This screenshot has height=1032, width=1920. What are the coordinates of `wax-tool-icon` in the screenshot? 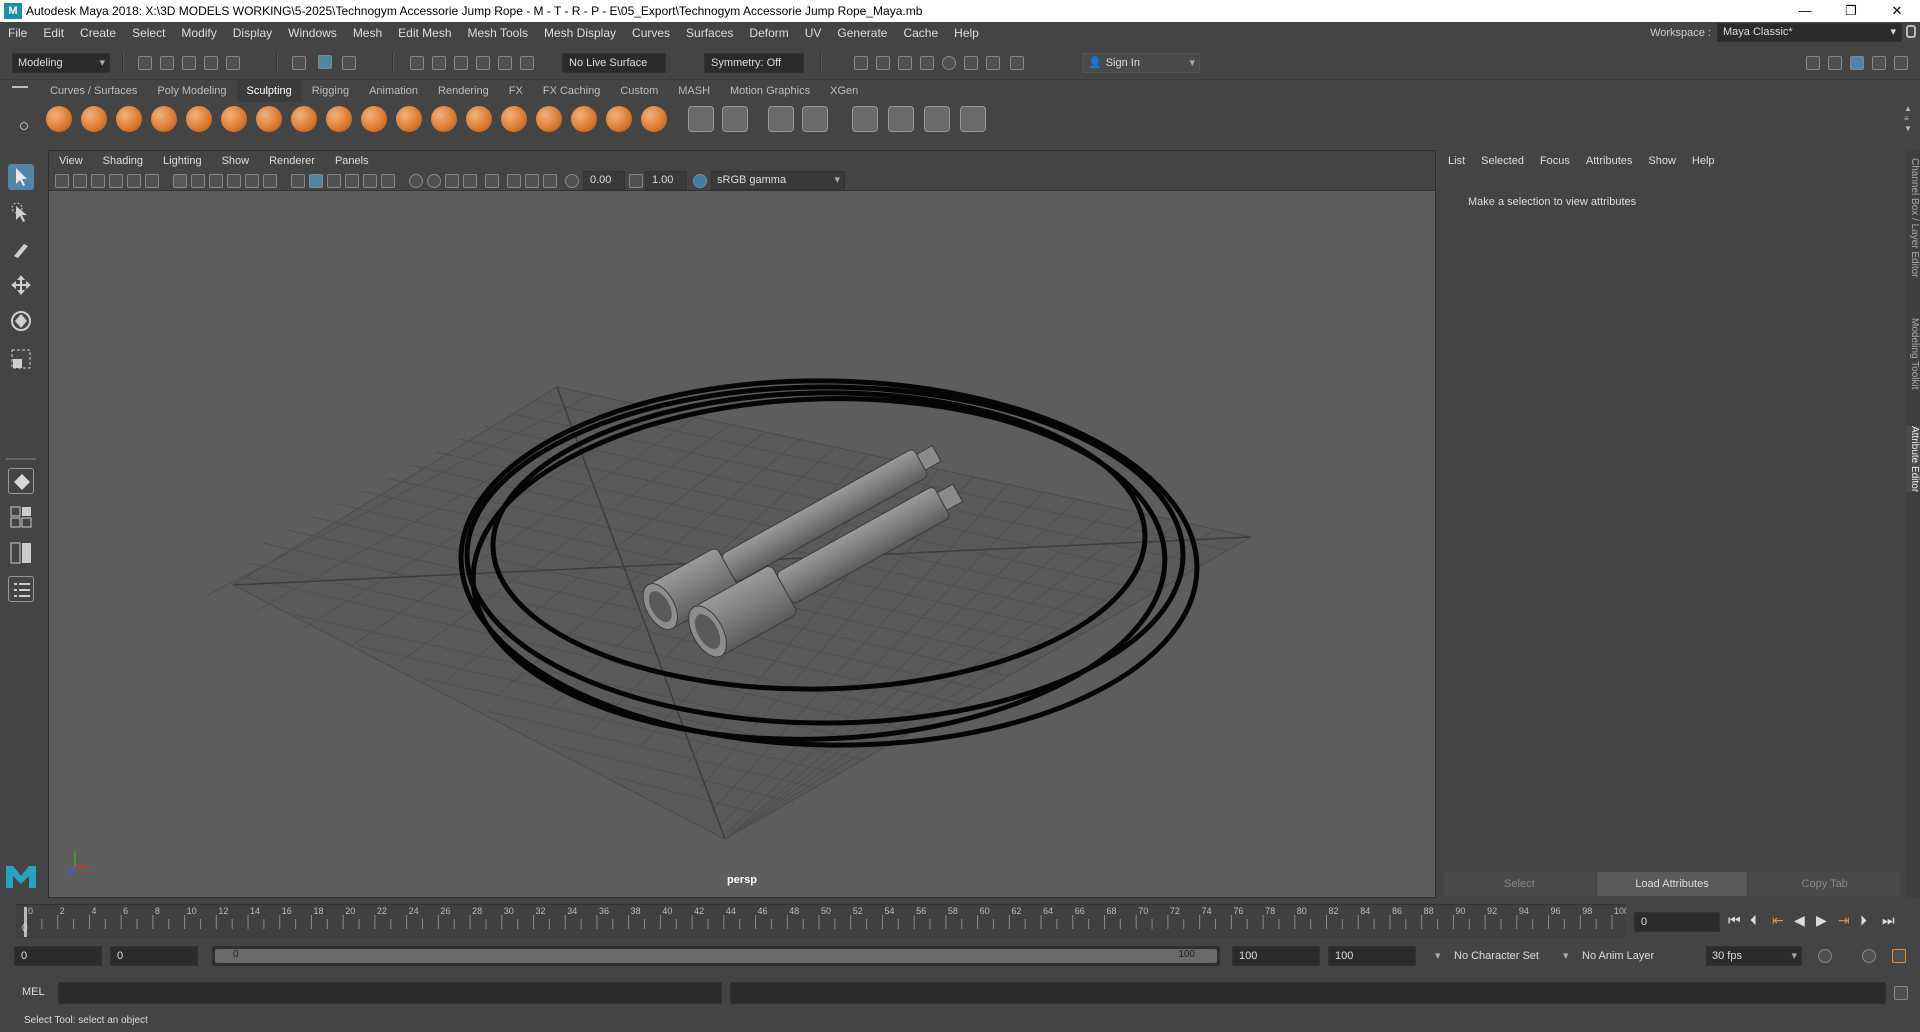 It's located at (409, 119).